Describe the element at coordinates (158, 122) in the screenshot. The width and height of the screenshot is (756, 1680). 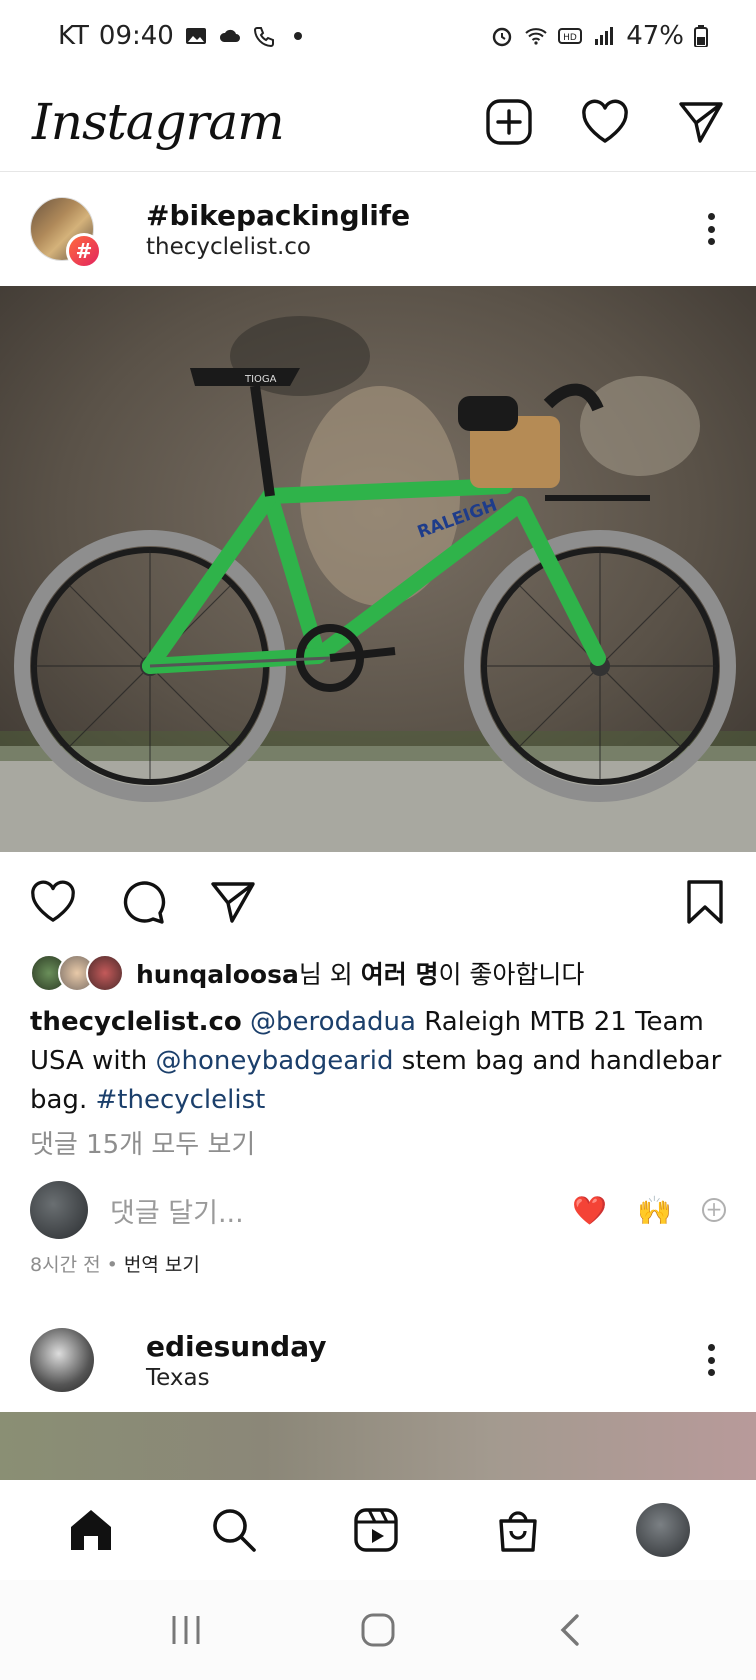
I see `instagram-logo: Instagram` at that location.